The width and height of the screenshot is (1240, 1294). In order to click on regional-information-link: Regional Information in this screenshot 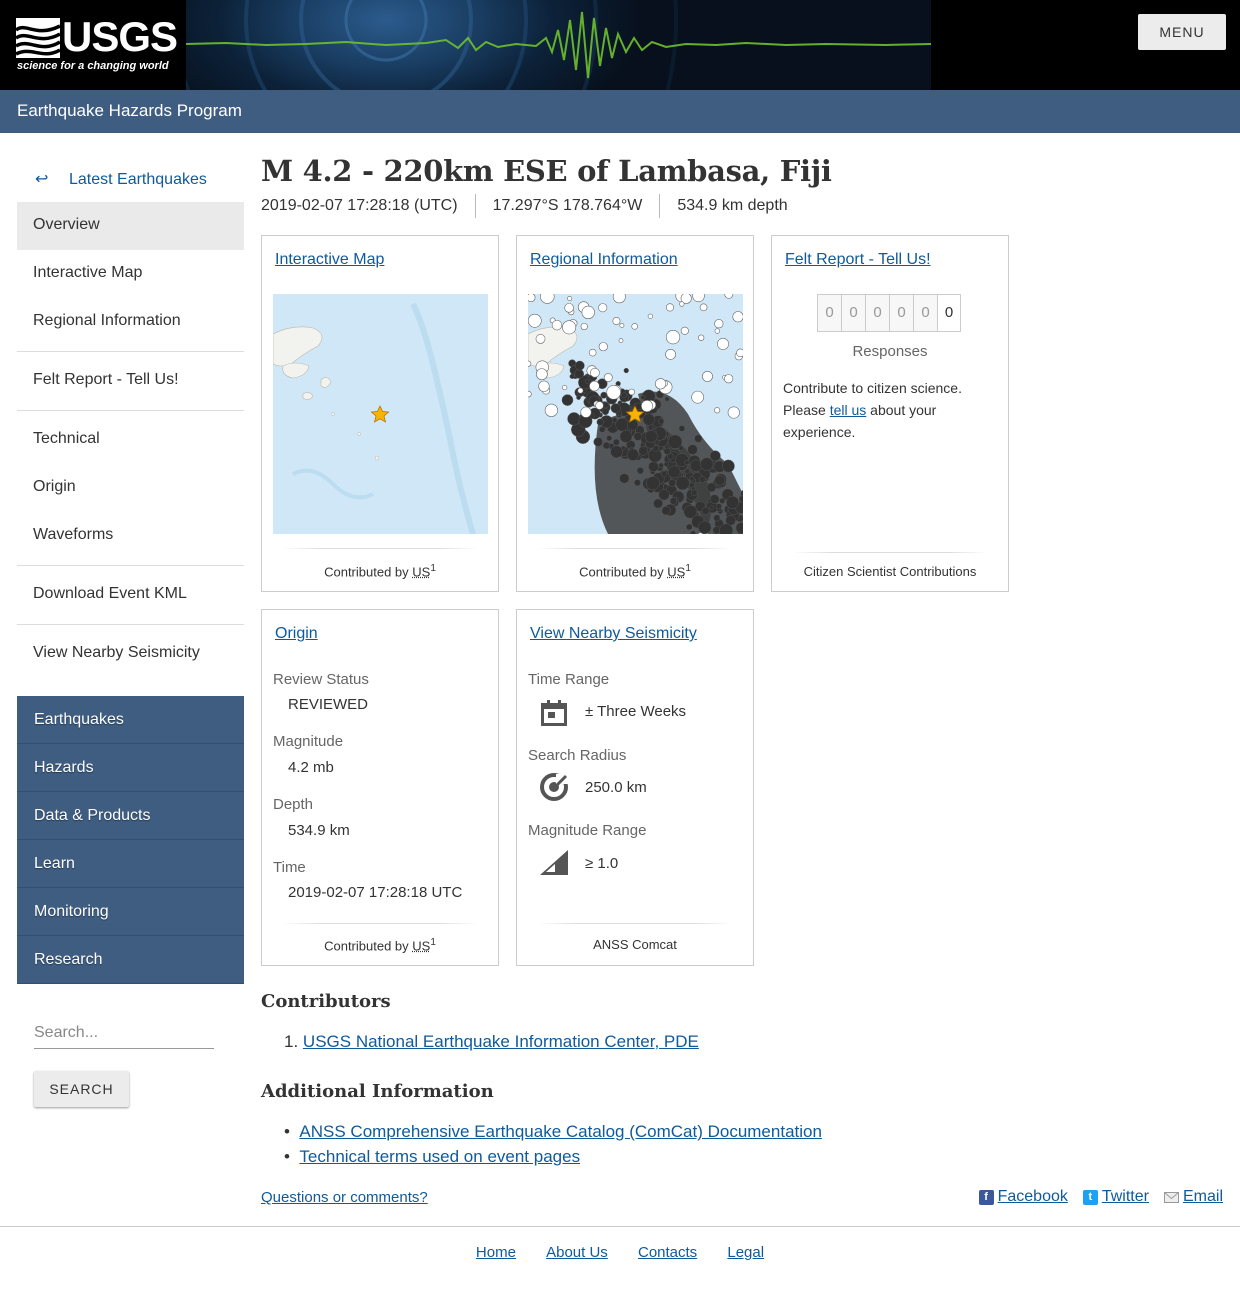, I will do `click(604, 260)`.